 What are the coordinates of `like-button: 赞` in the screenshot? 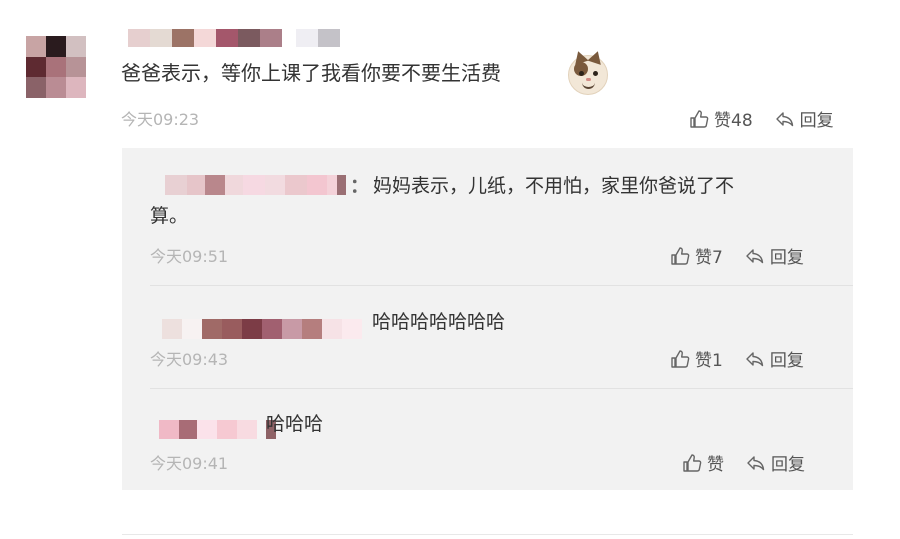 It's located at (703, 462).